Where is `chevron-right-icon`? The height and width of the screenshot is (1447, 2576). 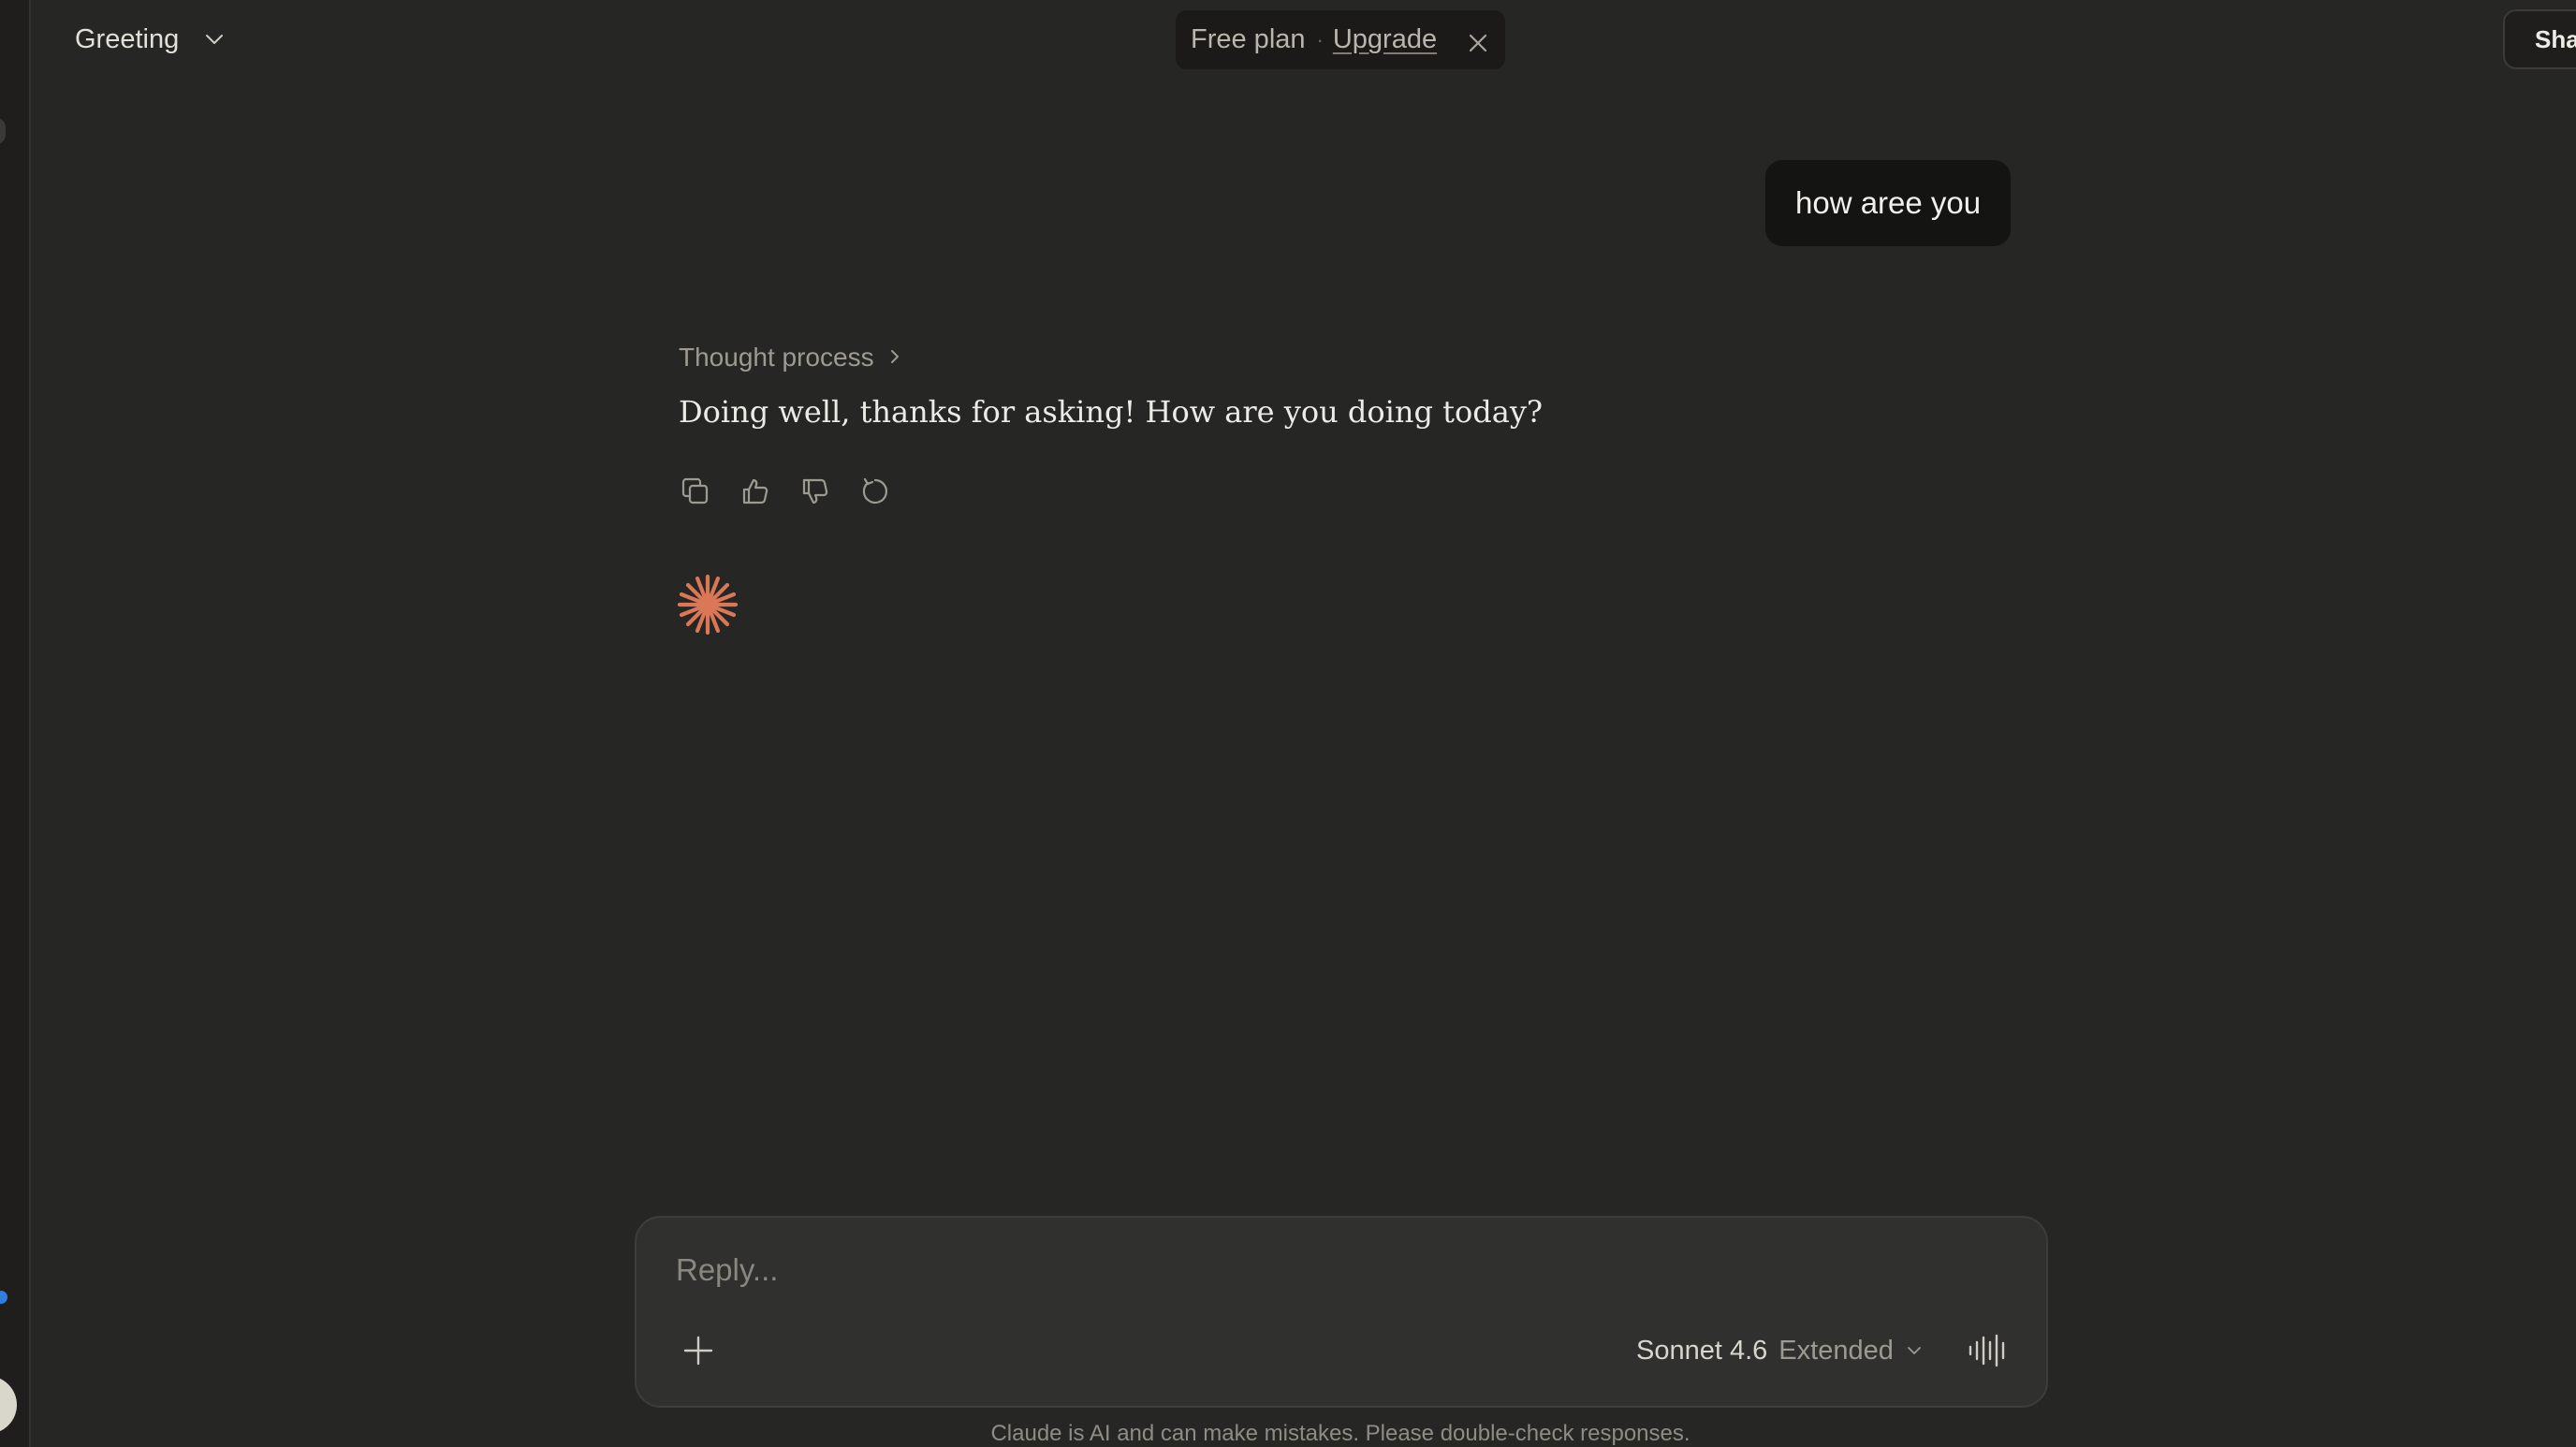 chevron-right-icon is located at coordinates (894, 358).